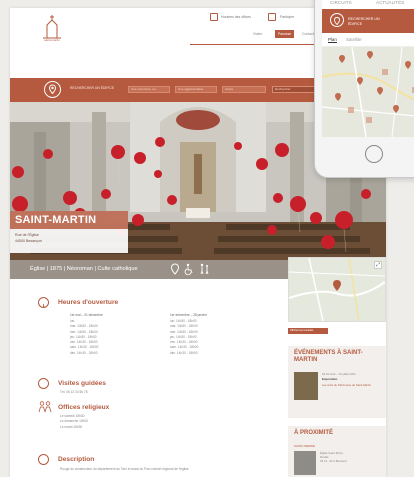 The image size is (414, 477). Describe the element at coordinates (28, 241) in the screenshot. I see `address-line-2: 44500 Besançon` at that location.